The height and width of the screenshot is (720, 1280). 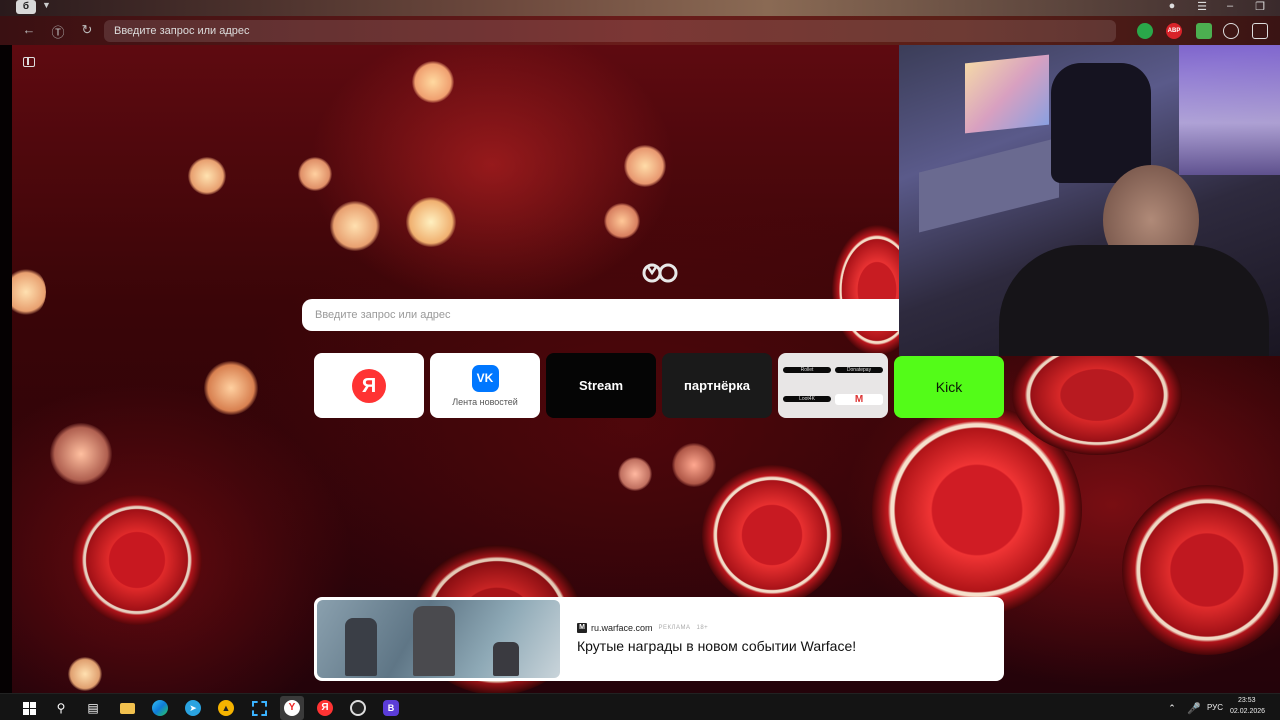 What do you see at coordinates (702, 628) in the screenshot?
I see `ad-age-rating: 18+` at bounding box center [702, 628].